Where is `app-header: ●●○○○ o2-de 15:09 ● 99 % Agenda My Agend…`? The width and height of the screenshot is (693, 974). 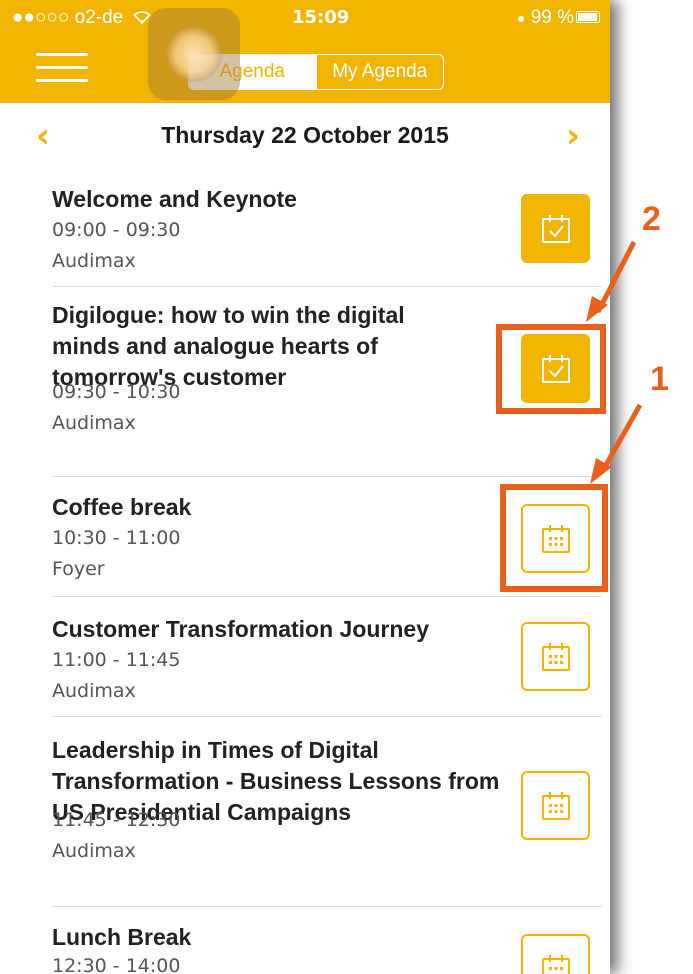
app-header: ●●○○○ o2-de 15:09 ● 99 % Agenda My Agend… is located at coordinates (305, 51).